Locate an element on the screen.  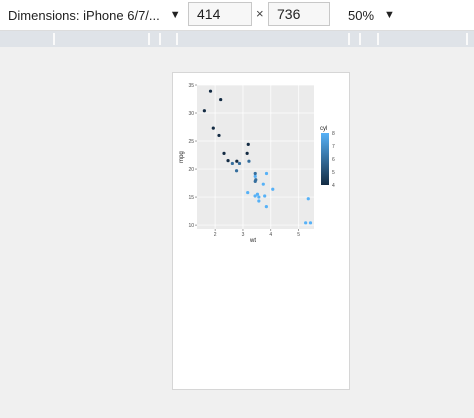
y-tick-label: 20 is located at coordinates (191, 170).